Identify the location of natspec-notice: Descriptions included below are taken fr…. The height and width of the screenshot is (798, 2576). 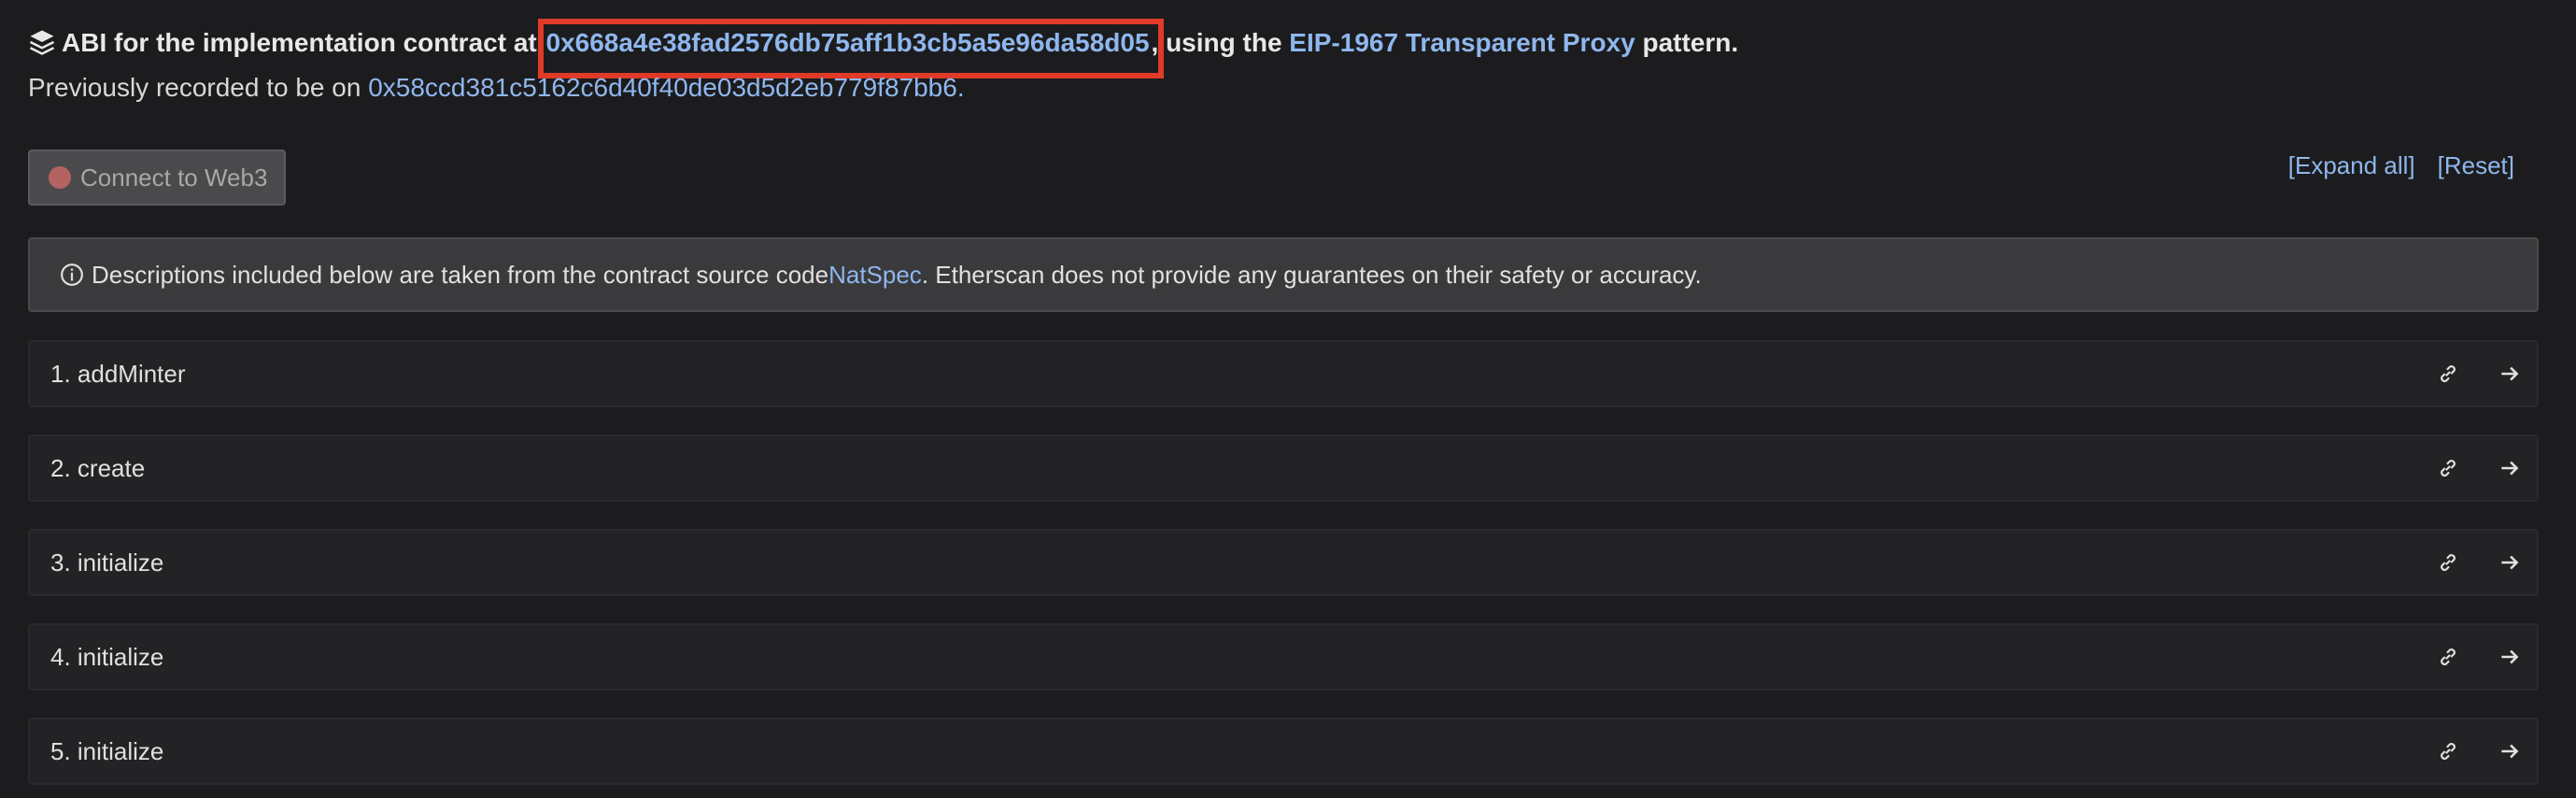
(1283, 274).